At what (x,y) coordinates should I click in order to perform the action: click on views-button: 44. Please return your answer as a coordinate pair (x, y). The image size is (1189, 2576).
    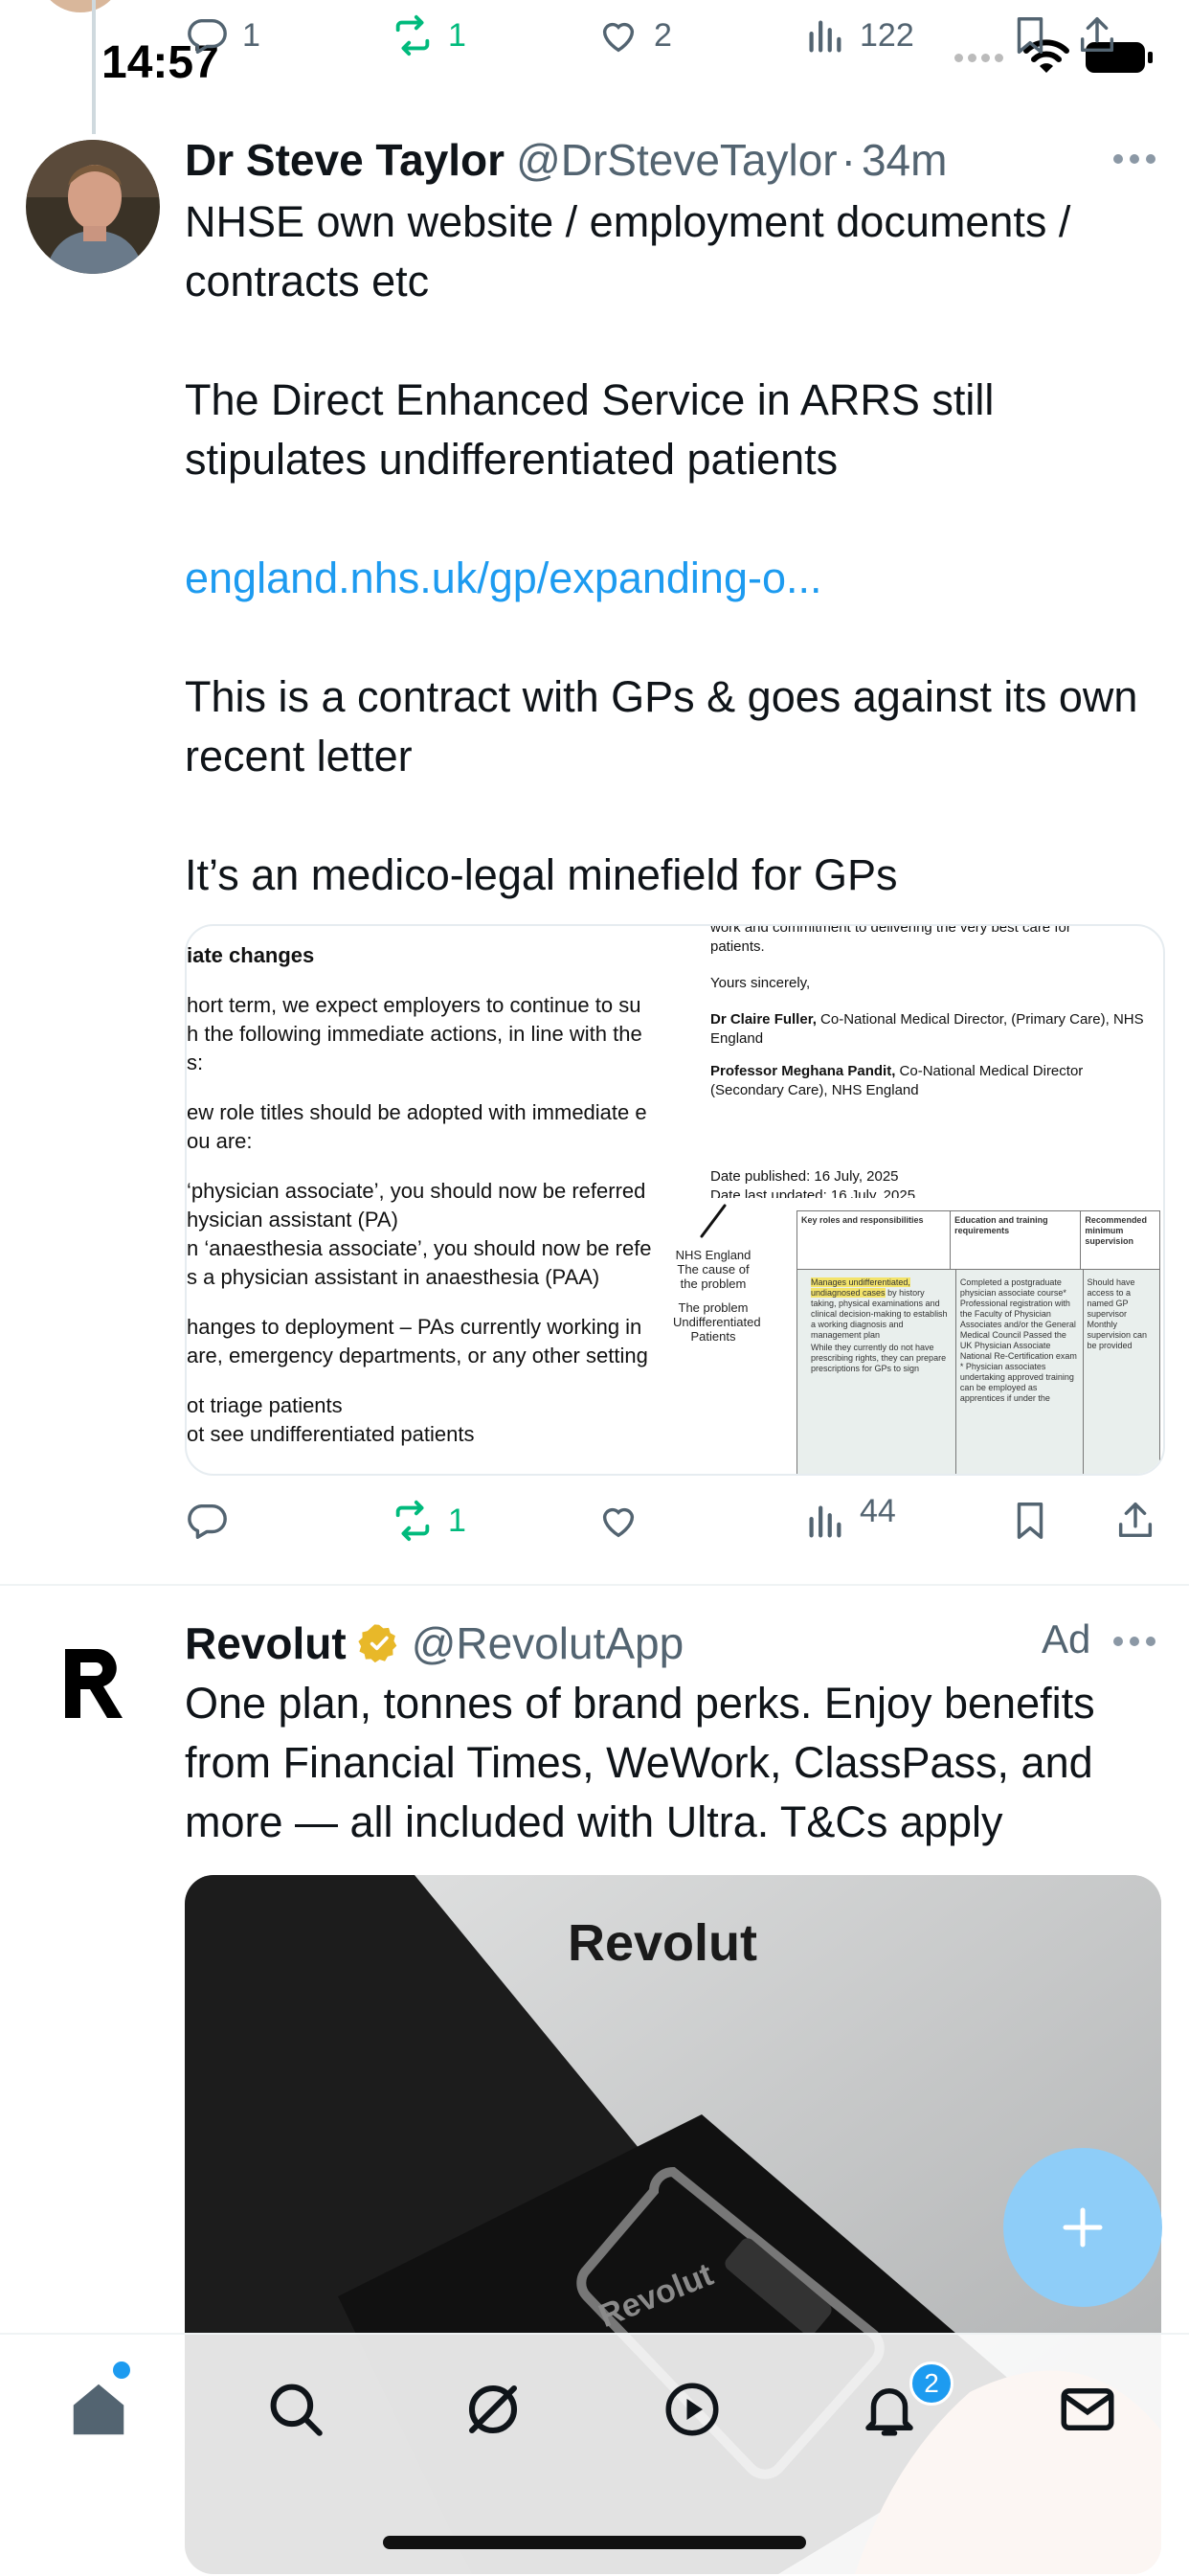
    Looking at the image, I should click on (905, 1518).